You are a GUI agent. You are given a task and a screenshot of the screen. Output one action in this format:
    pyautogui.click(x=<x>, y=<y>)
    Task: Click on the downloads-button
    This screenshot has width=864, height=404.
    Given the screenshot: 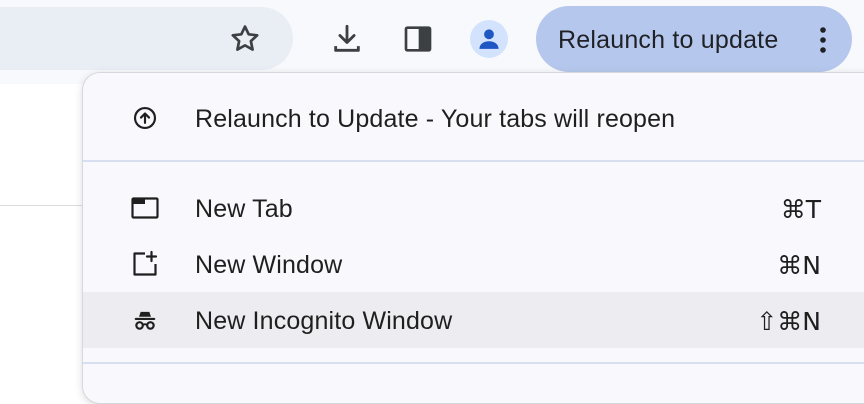 What is the action you would take?
    pyautogui.click(x=347, y=39)
    